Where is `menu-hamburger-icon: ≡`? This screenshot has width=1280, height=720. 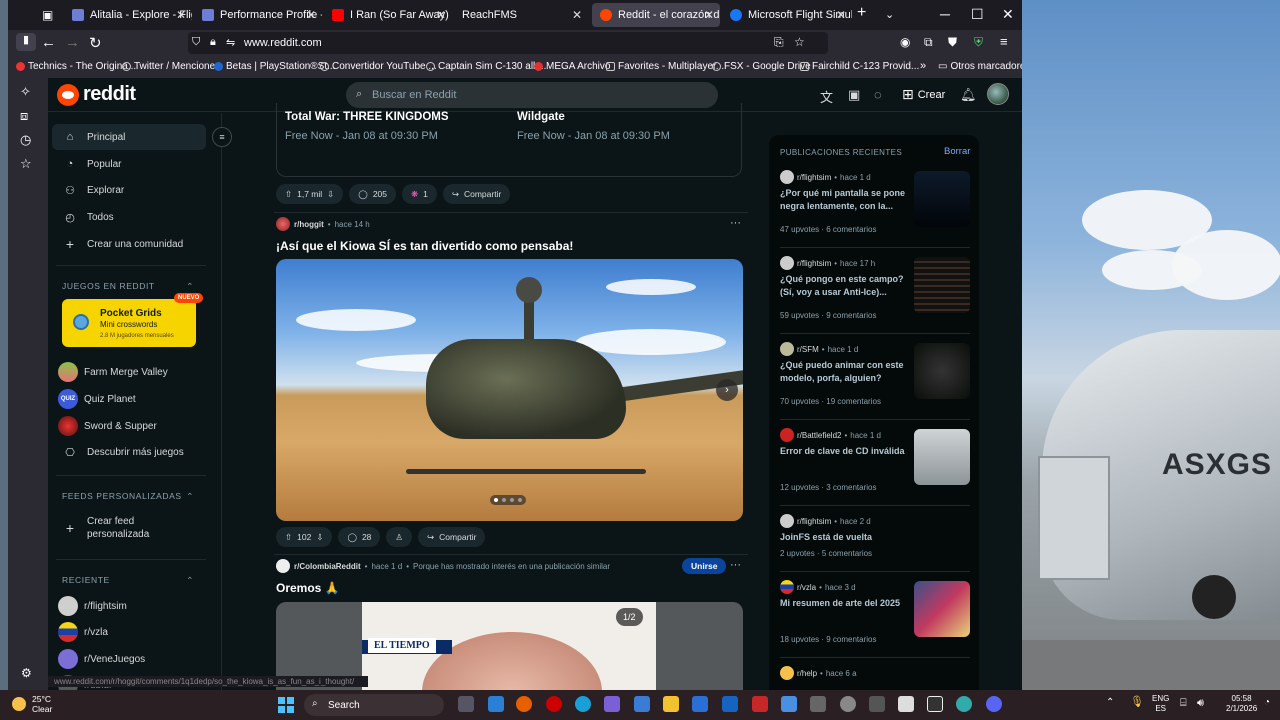 menu-hamburger-icon: ≡ is located at coordinates (1004, 41).